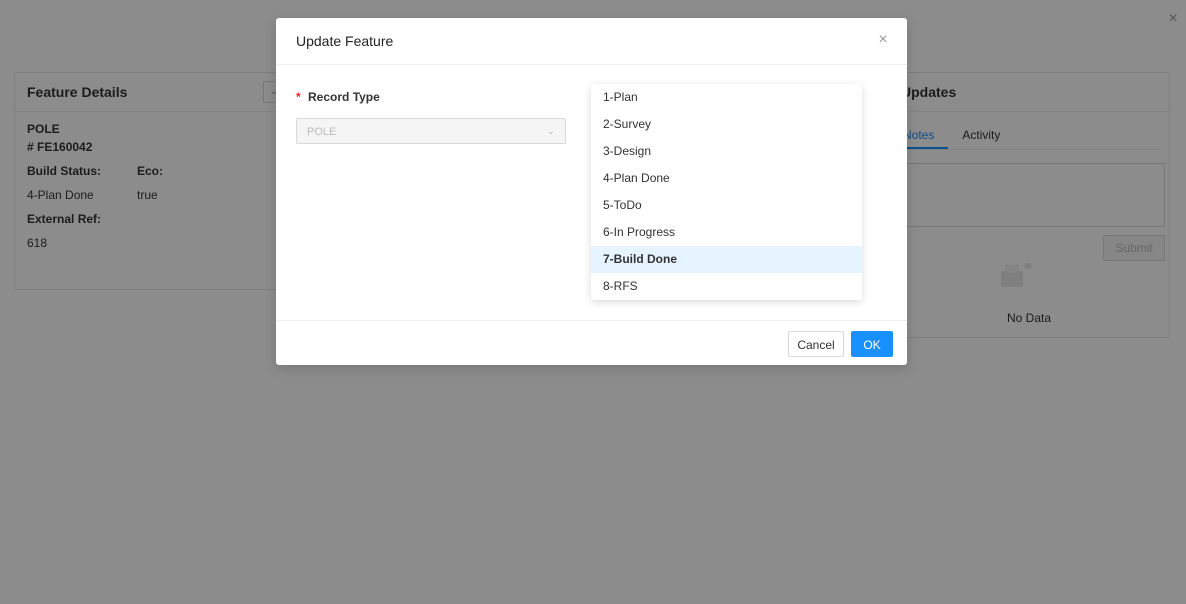 The height and width of the screenshot is (604, 1186). I want to click on modal-title: Update Feature, so click(591, 41).